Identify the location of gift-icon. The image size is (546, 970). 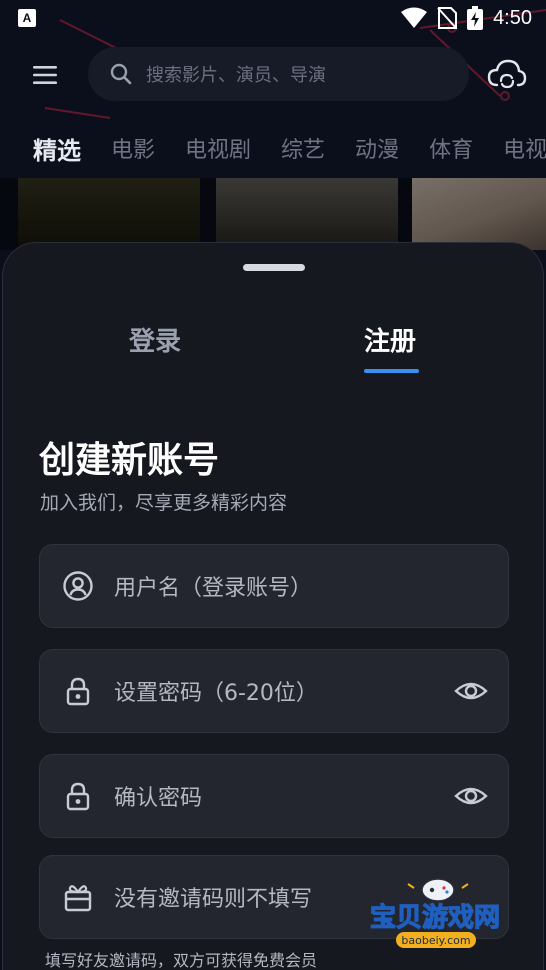
(78, 898).